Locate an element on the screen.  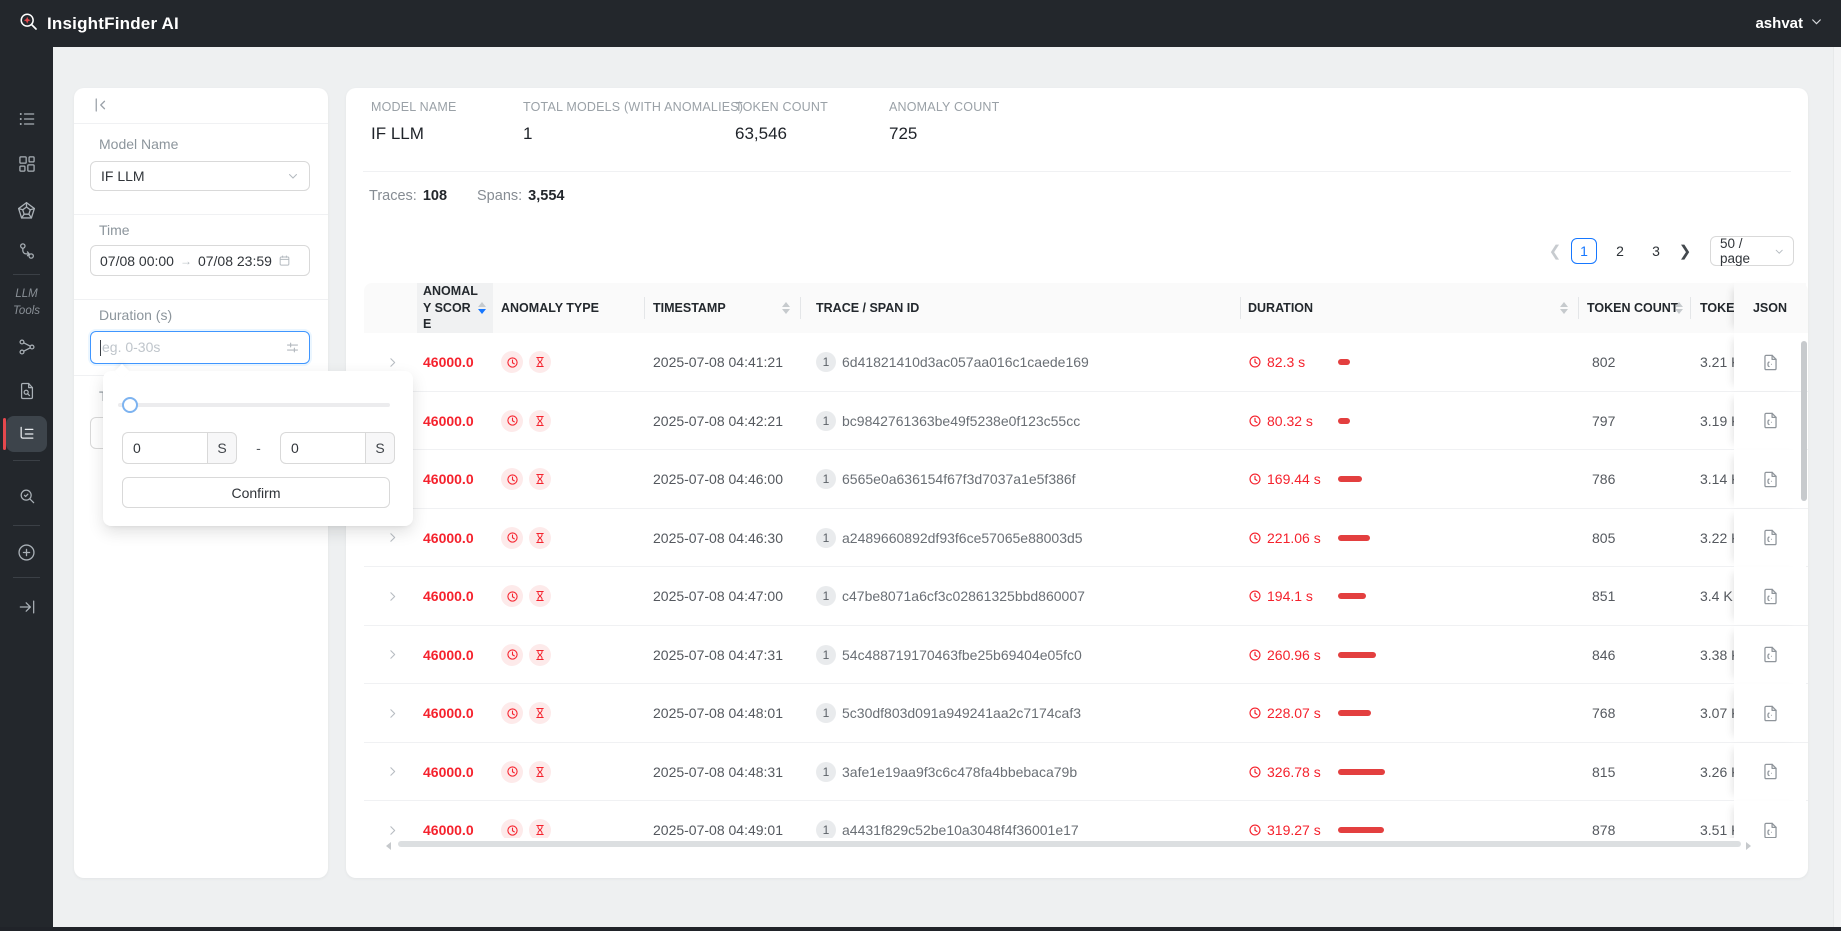
trace-id-value: a2489660892df93f6ce57065e88003d5 is located at coordinates (962, 538).